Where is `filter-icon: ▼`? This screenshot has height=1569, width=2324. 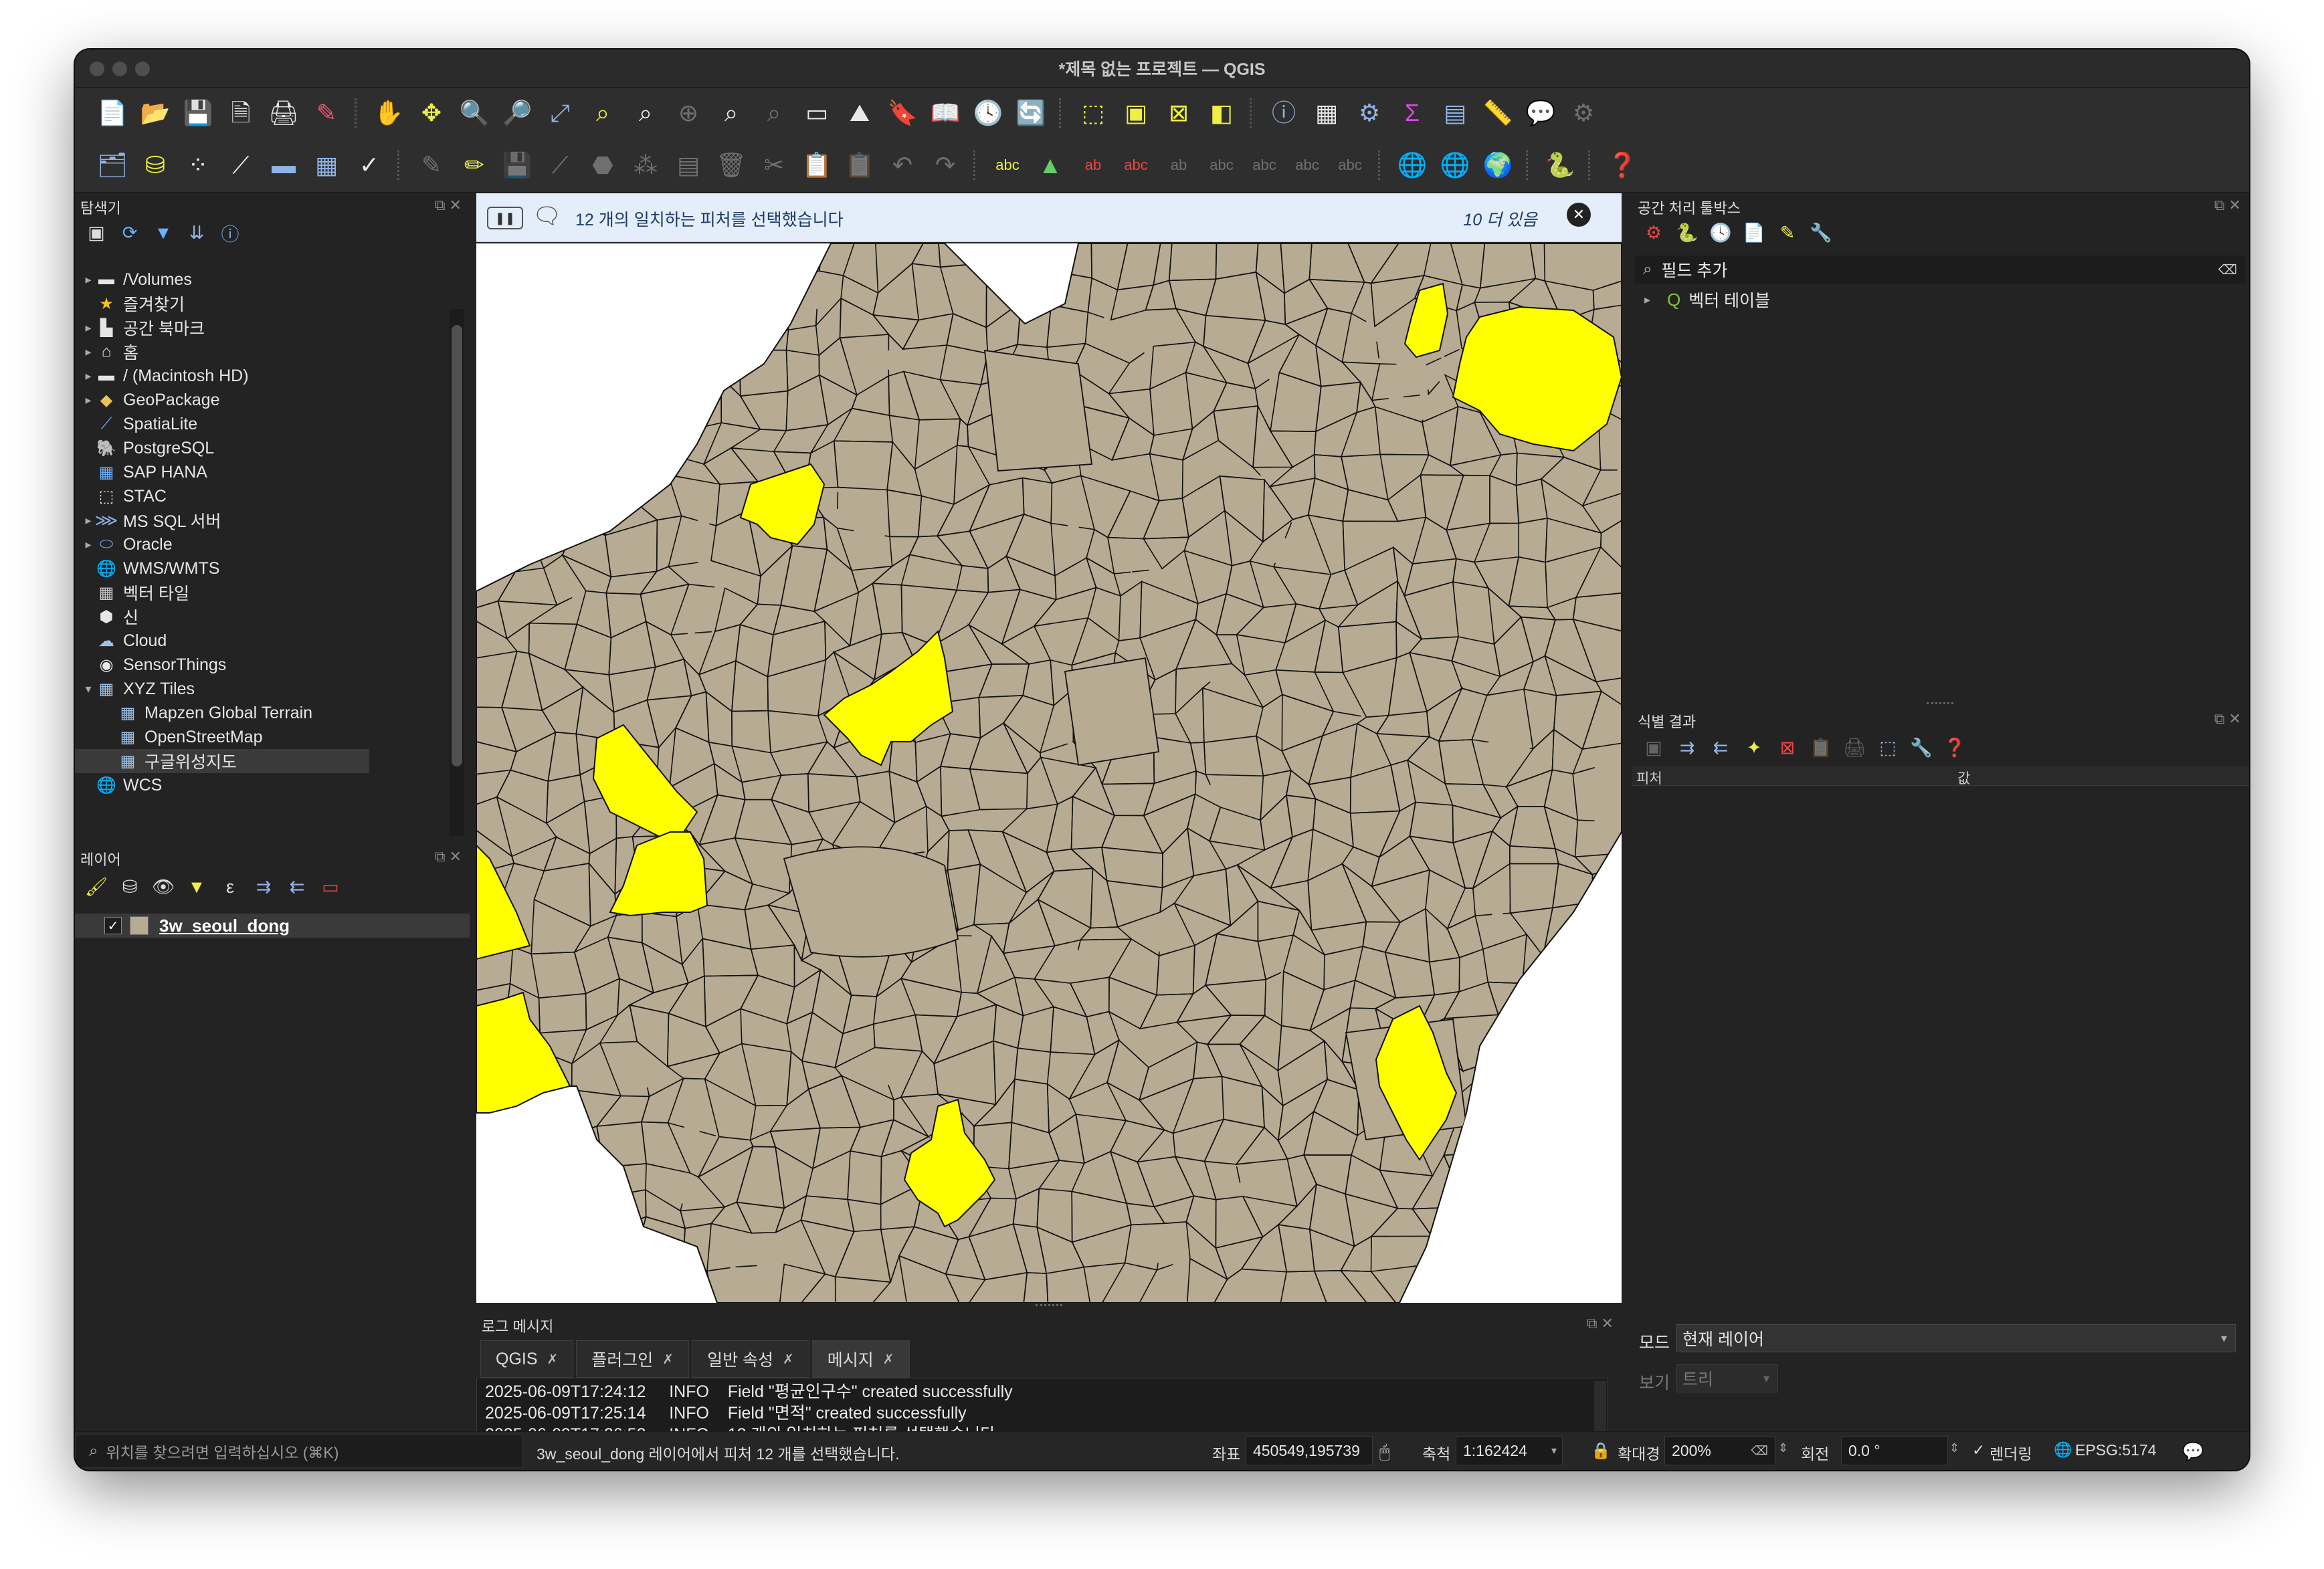 filter-icon: ▼ is located at coordinates (163, 233).